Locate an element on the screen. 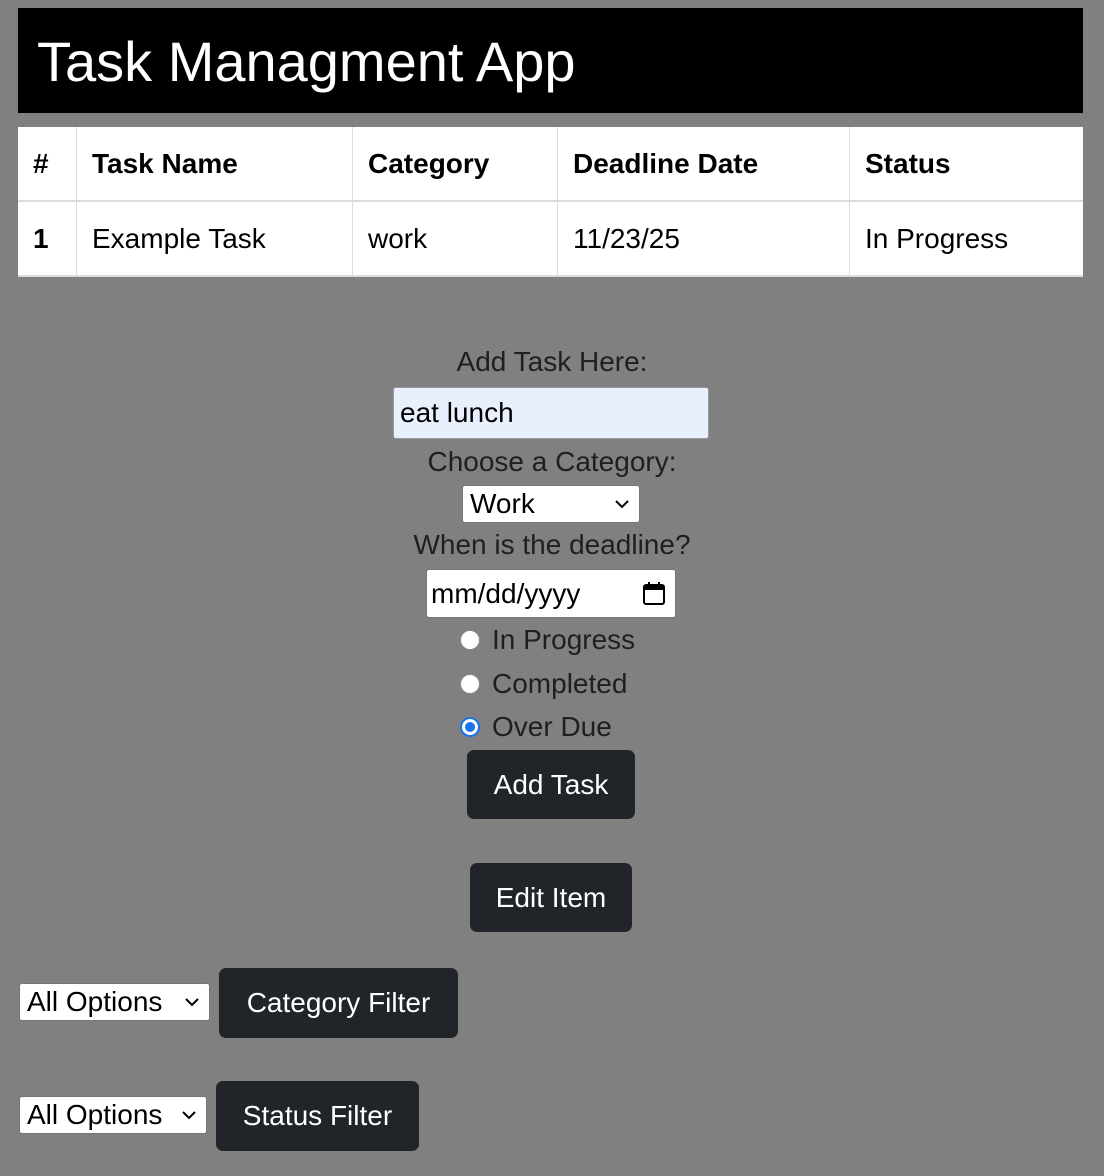 The image size is (1104, 1176). deadline-date-input: mm/dd/yyyy is located at coordinates (551, 593).